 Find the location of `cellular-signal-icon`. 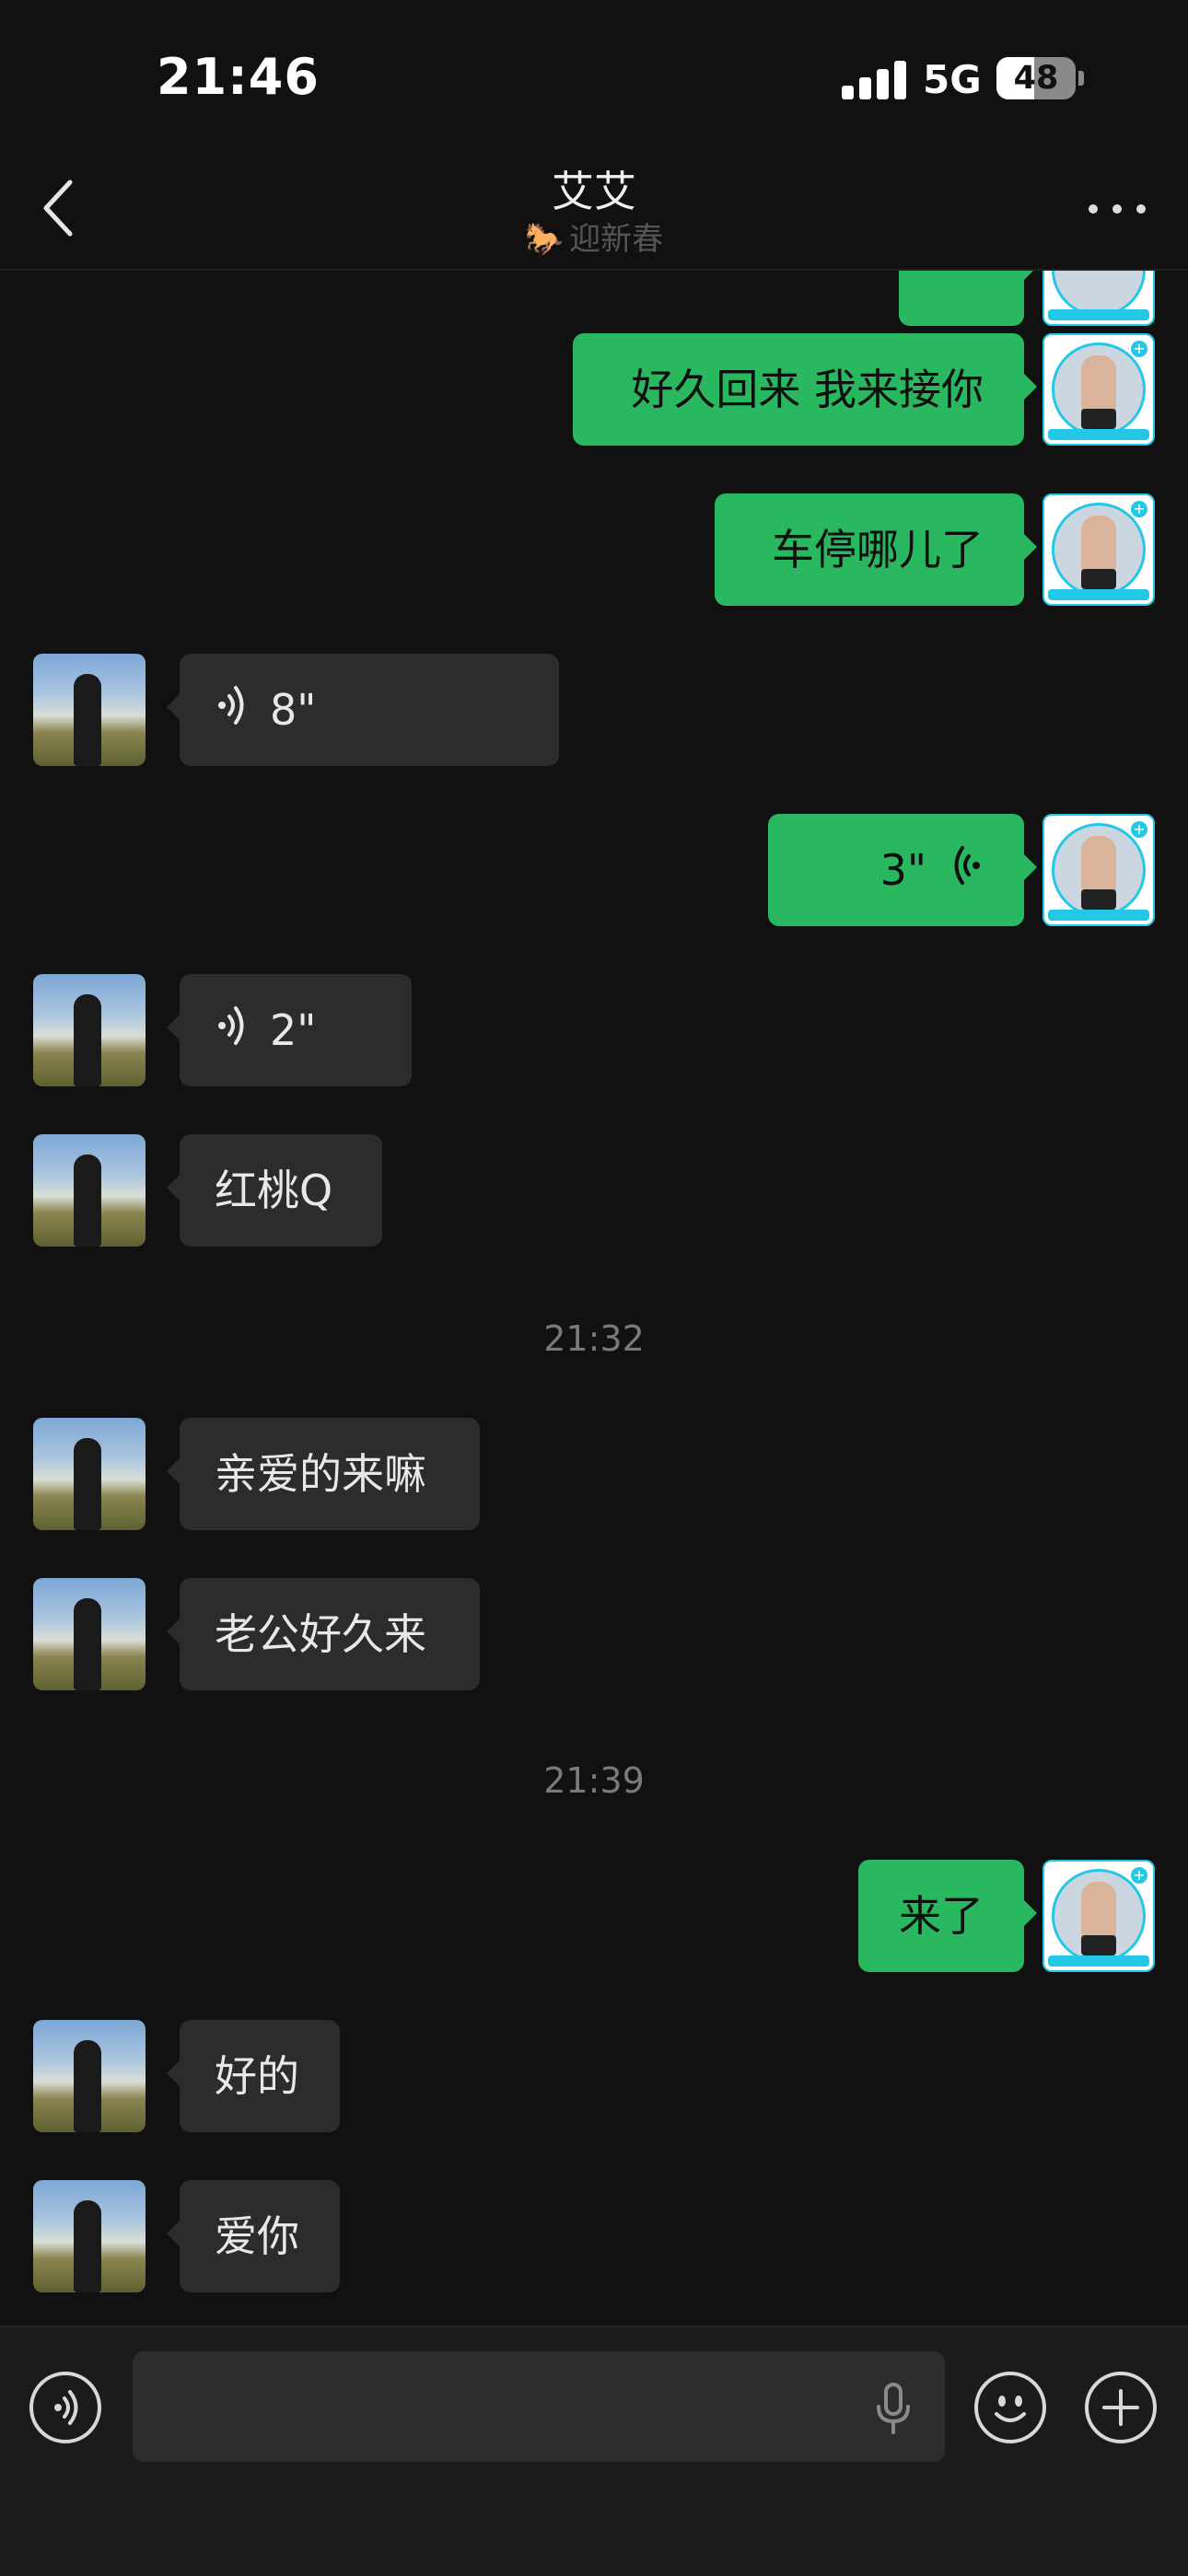

cellular-signal-icon is located at coordinates (875, 80).